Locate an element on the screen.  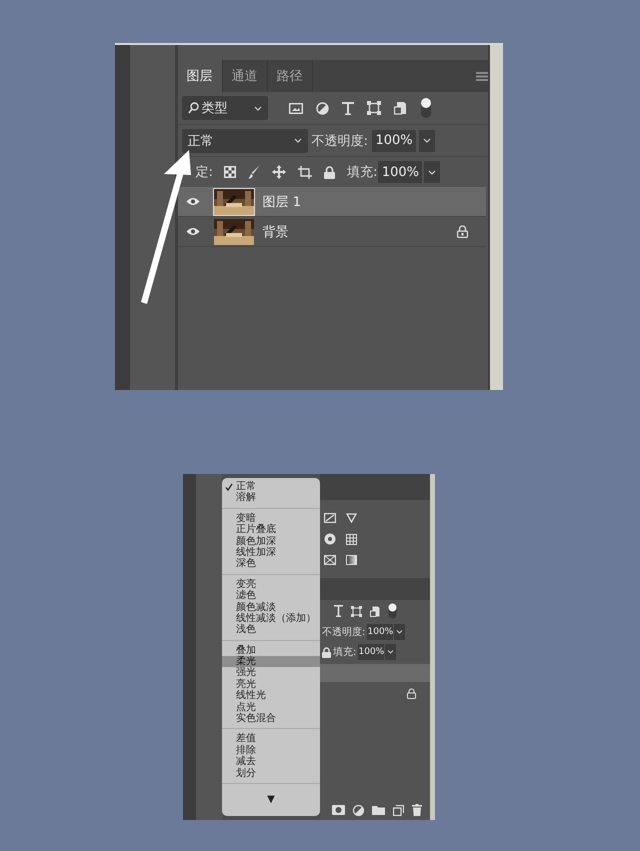
move-icon is located at coordinates (279, 172).